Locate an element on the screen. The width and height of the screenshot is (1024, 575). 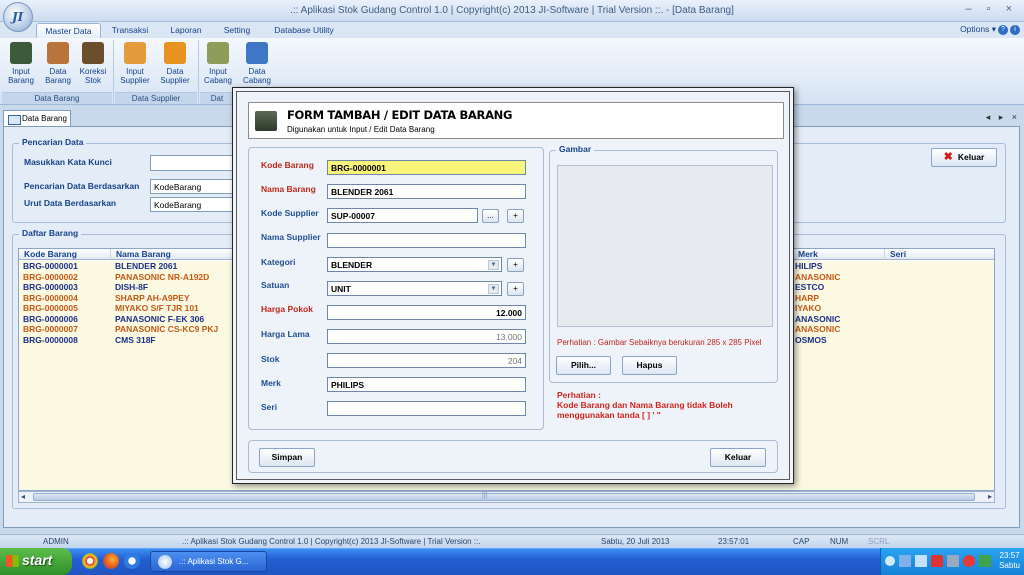
dialog-subtitle: Digunakan untuk Input / Edit Data Barang is located at coordinates (361, 129).